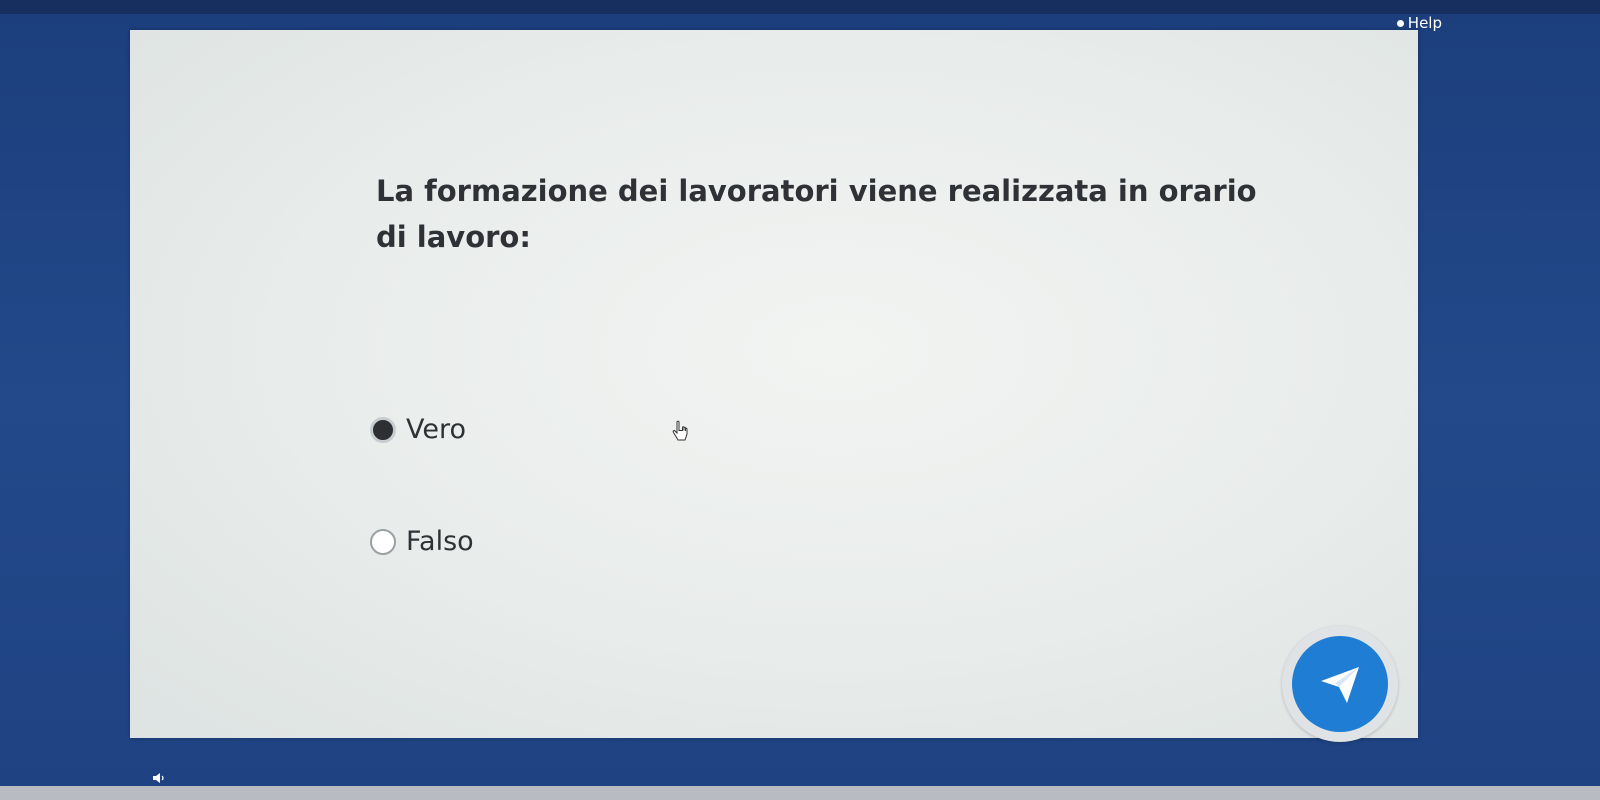 This screenshot has height=800, width=1600. I want to click on radio-button-selected, so click(383, 429).